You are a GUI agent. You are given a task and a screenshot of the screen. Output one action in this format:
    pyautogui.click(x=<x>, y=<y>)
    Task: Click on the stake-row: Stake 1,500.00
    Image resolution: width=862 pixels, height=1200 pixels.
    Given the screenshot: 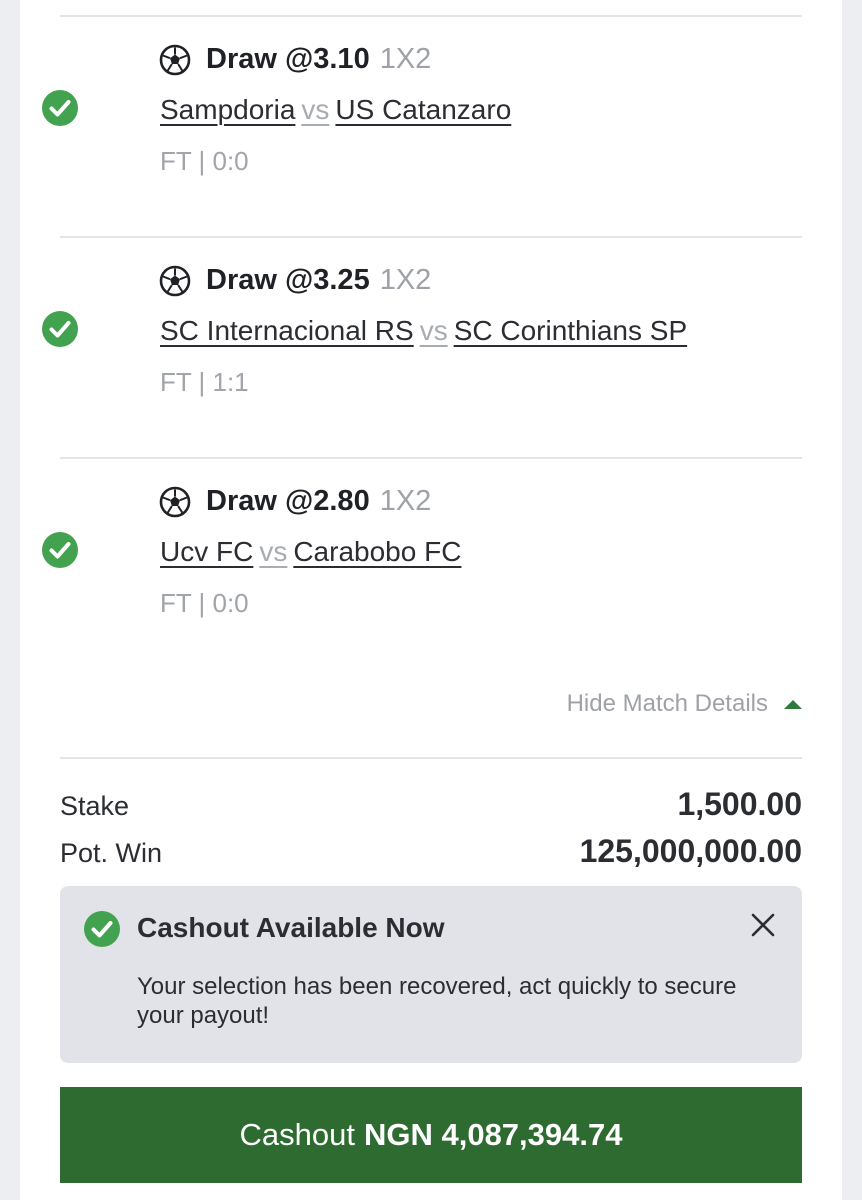 What is the action you would take?
    pyautogui.click(x=431, y=804)
    